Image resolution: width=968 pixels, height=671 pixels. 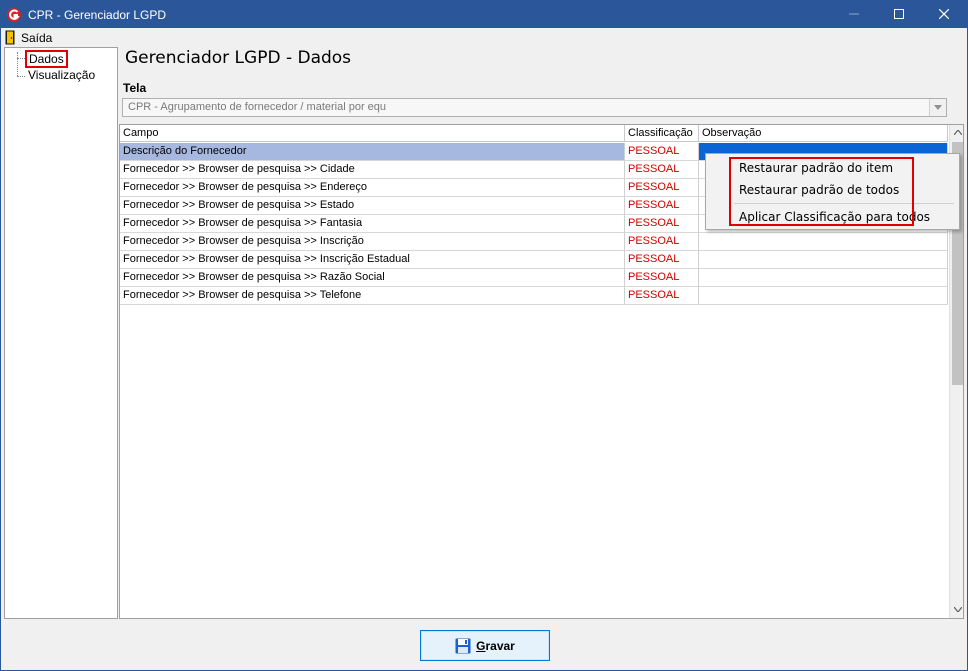 I want to click on floppy-disk-icon, so click(x=463, y=645).